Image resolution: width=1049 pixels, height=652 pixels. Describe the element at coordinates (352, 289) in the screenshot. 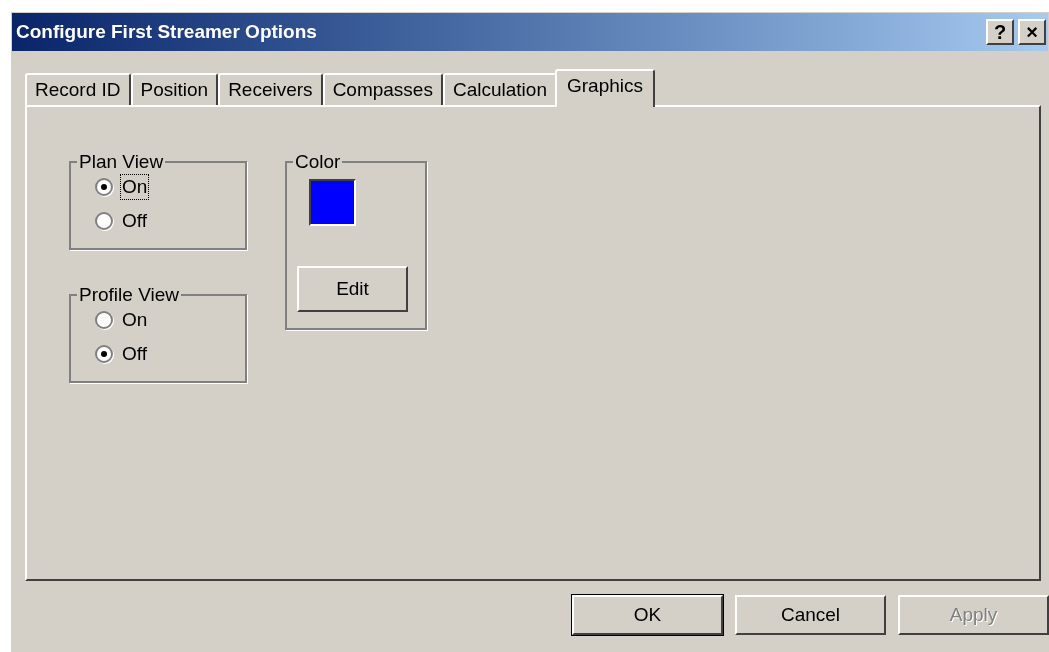

I see `edit-button: Edit` at that location.